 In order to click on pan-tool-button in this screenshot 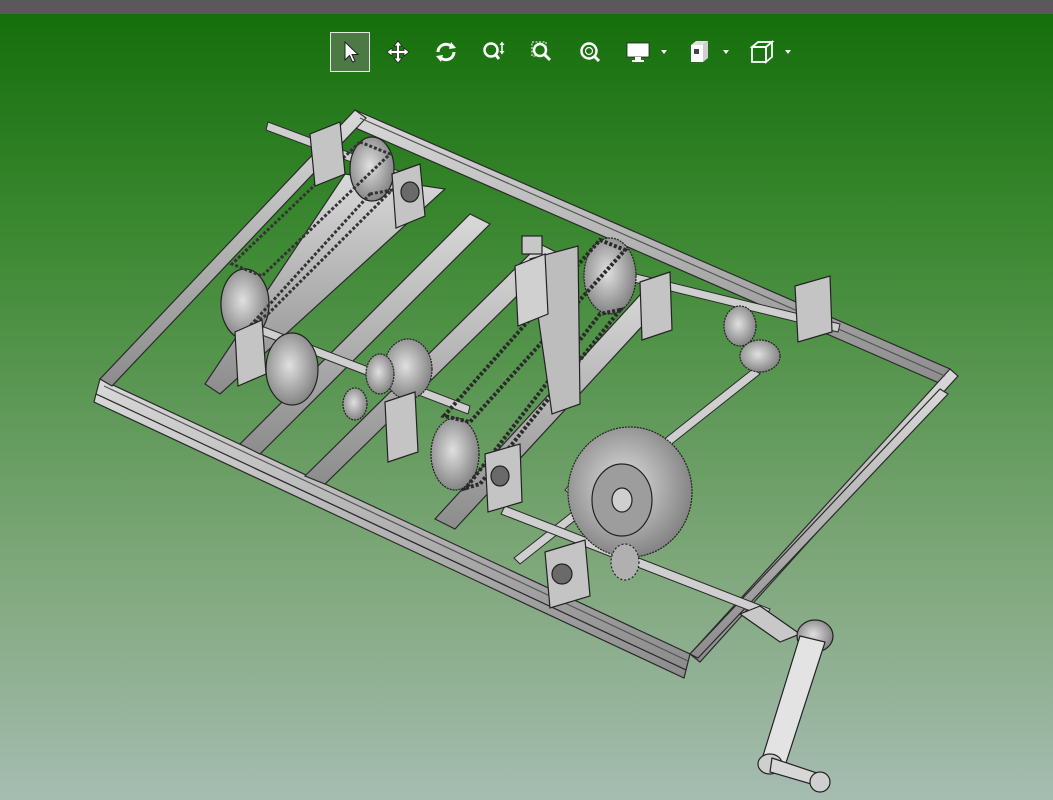, I will do `click(398, 52)`.